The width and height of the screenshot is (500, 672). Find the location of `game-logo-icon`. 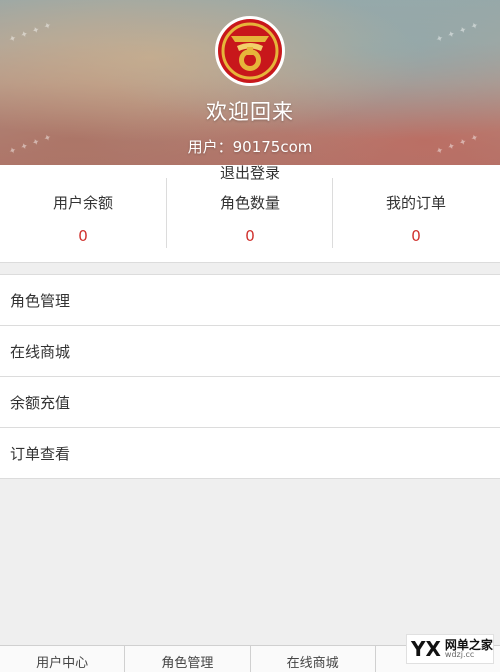

game-logo-icon is located at coordinates (250, 51).